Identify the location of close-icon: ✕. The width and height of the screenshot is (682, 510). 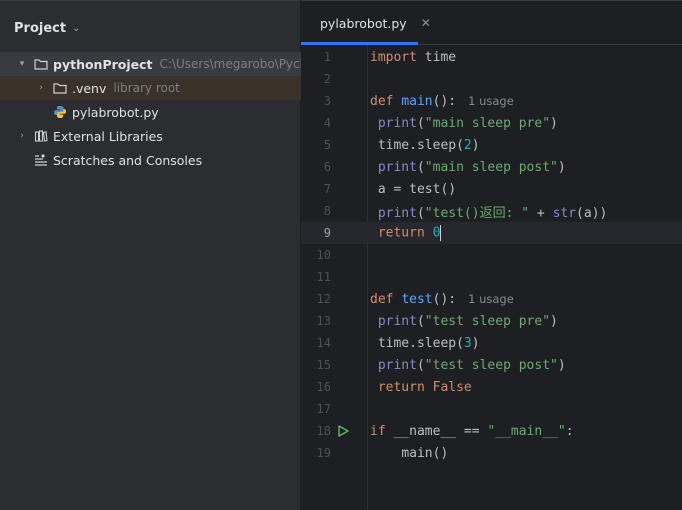
(426, 23).